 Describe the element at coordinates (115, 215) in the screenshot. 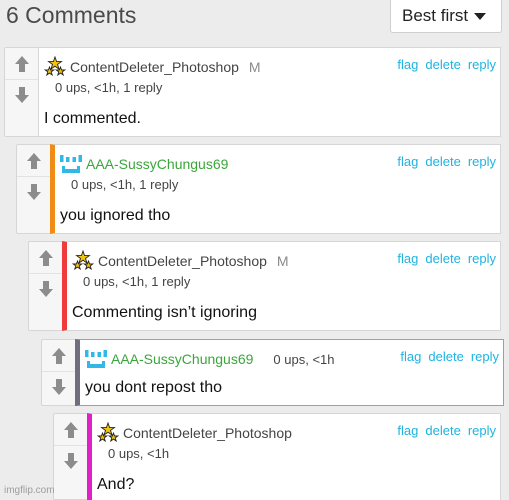

I see `comment-text: you ignored tho` at that location.